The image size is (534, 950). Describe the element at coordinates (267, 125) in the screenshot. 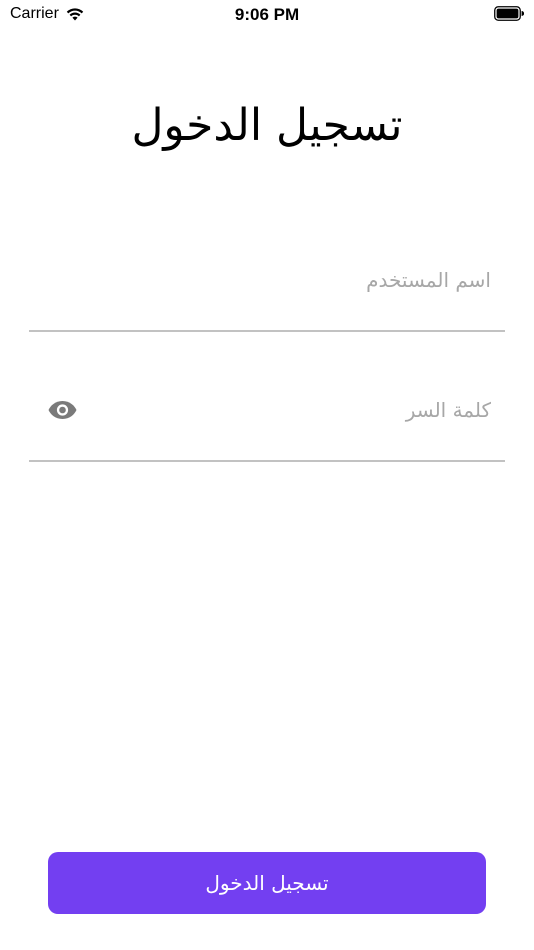

I see `page-title: تسجيل الدخول` at that location.